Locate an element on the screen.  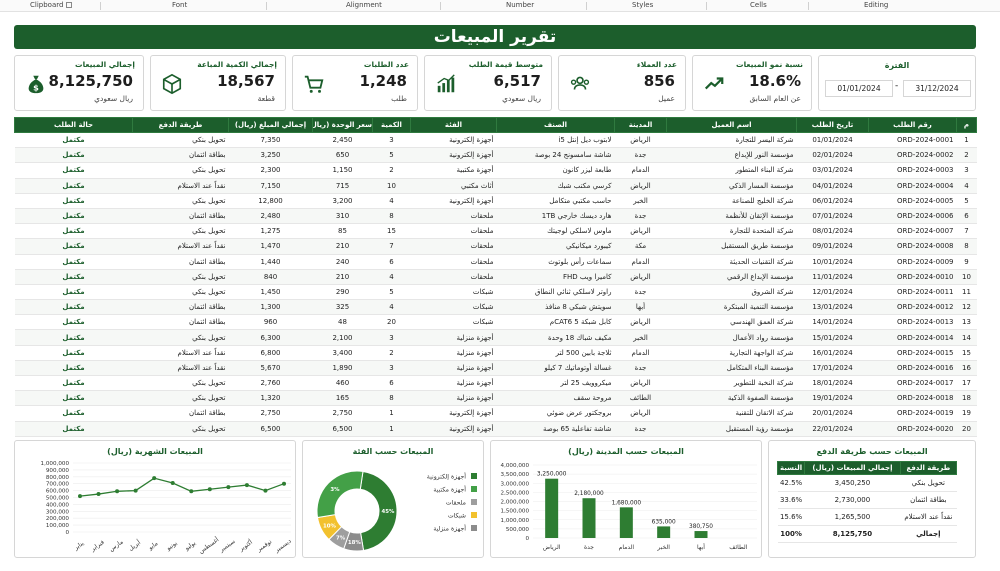
y-tick-label: 2,000,000 is located at coordinates (515, 503).